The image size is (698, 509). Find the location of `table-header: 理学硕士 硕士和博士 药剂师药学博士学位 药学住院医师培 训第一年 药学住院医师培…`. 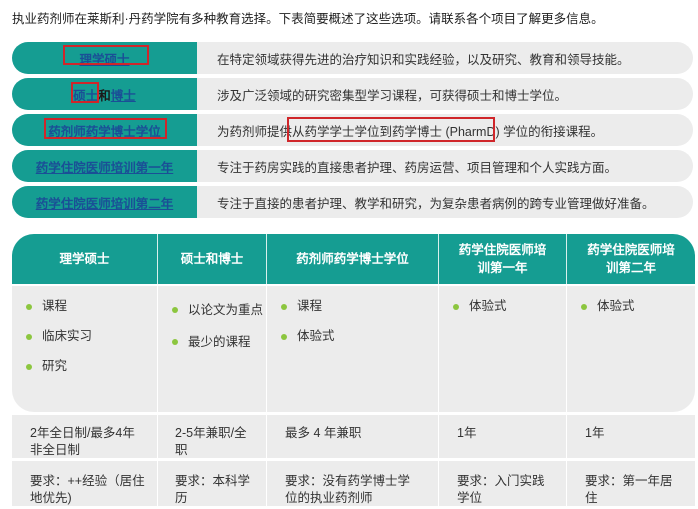

table-header: 理学硕士 硕士和博士 药剂师药学博士学位 药学住院医师培 训第一年 药学住院医师培… is located at coordinates (353, 259).